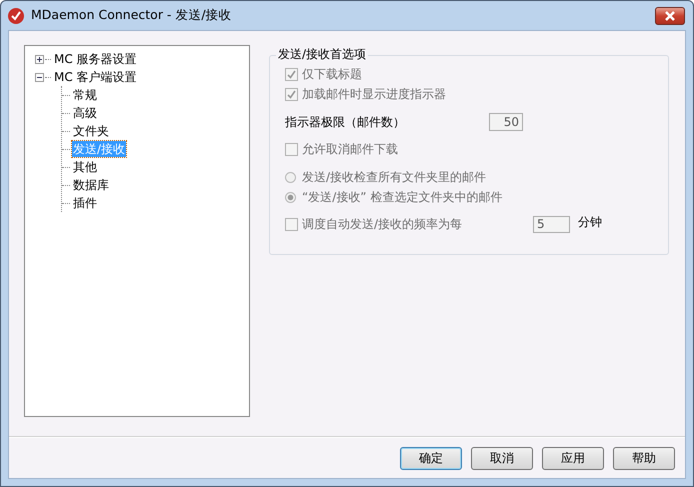 The width and height of the screenshot is (694, 487). I want to click on tree-item: 数据库, so click(91, 185).